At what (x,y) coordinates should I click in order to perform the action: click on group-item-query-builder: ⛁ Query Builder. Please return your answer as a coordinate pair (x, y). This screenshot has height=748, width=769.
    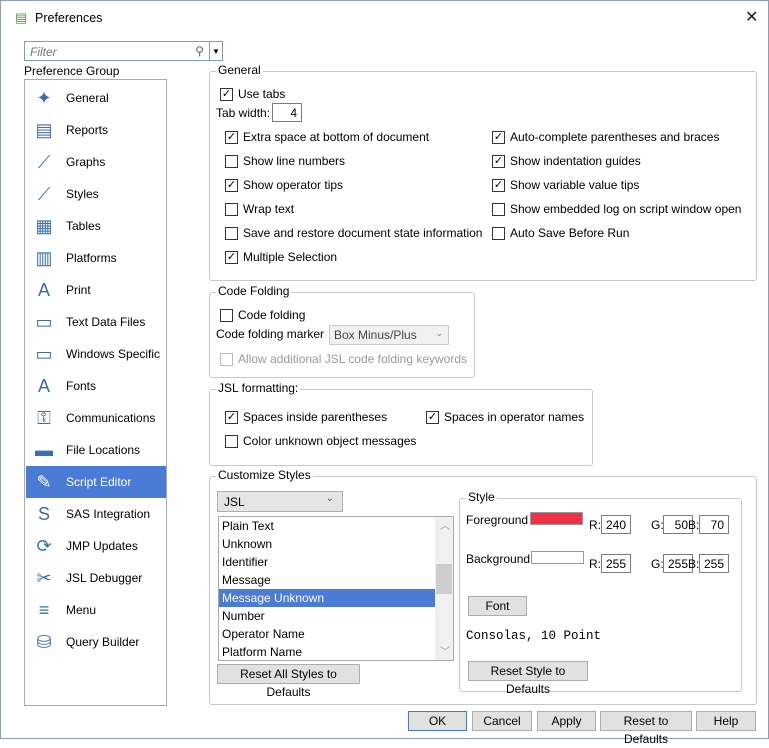
    Looking at the image, I should click on (96, 642).